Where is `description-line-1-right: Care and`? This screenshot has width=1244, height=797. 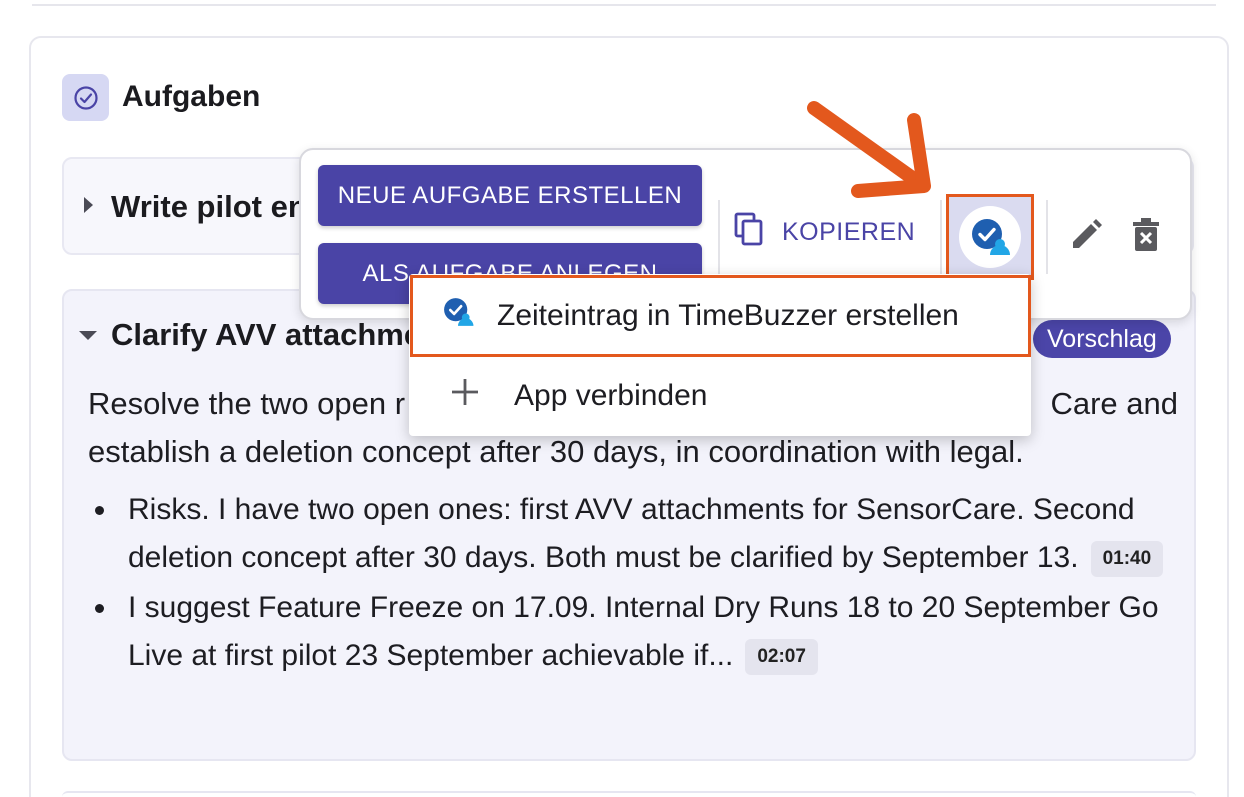
description-line-1-right: Care and is located at coordinates (1114, 403).